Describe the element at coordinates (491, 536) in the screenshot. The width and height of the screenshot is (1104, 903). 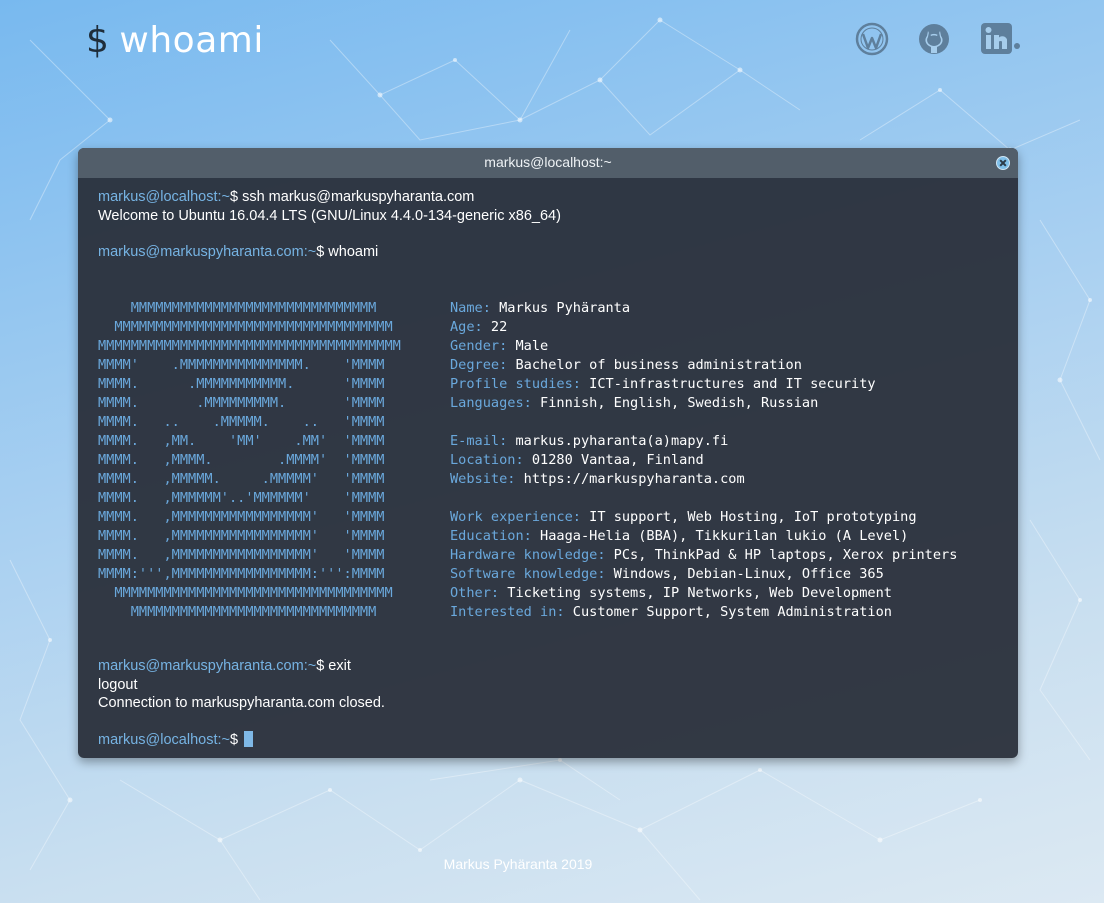
I see `info-label: Education:` at that location.